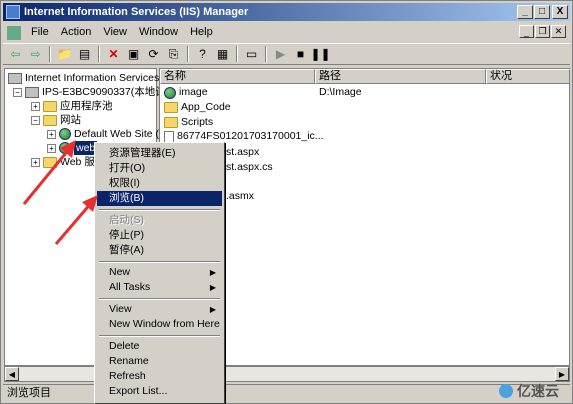 Image resolution: width=573 pixels, height=404 pixels. I want to click on computer-icon, so click(32, 92).